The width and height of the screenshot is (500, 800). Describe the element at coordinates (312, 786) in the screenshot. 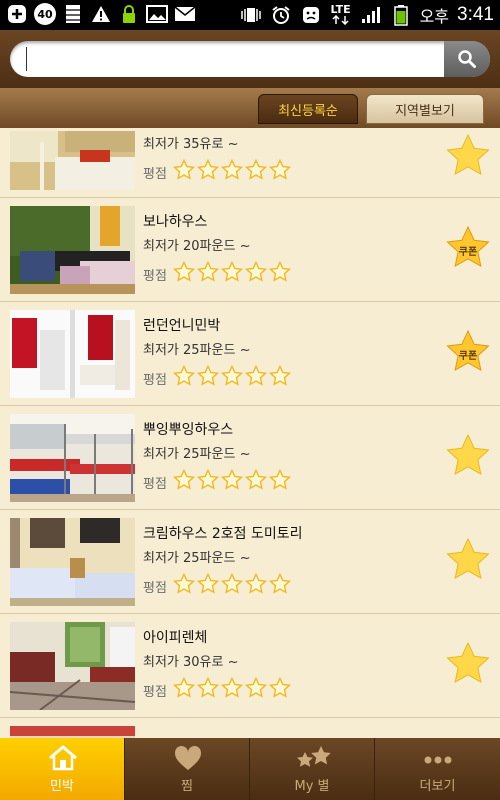

I see `nav-my-stars-label: My 별` at that location.